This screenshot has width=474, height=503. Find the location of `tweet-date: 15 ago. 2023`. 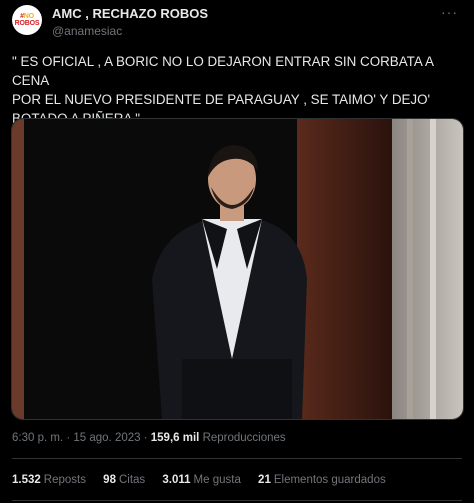

tweet-date: 15 ago. 2023 is located at coordinates (106, 438).